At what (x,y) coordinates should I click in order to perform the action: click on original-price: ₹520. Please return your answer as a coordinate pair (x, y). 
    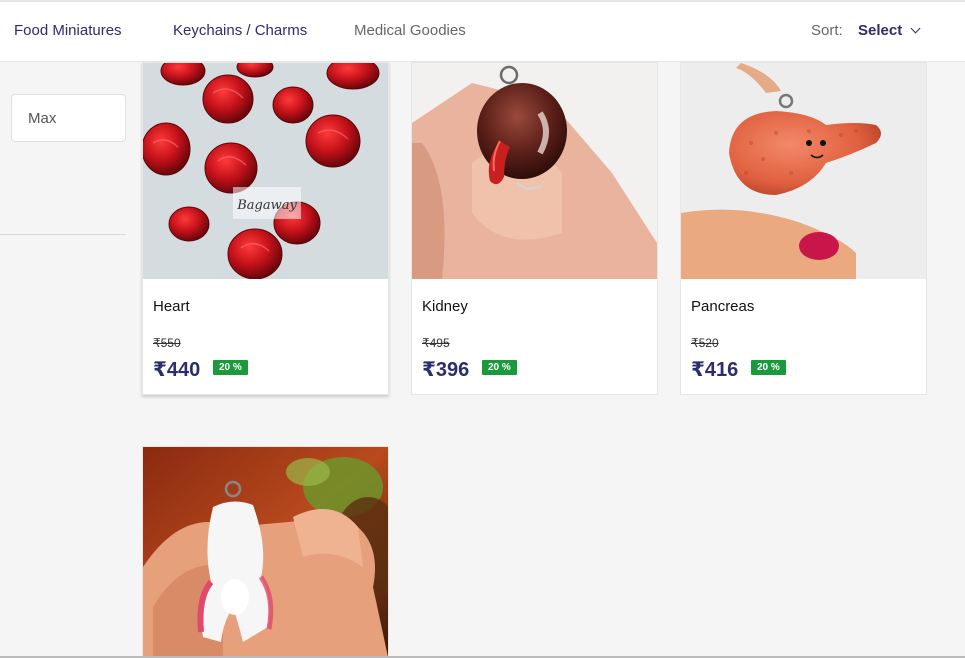
    Looking at the image, I should click on (705, 343).